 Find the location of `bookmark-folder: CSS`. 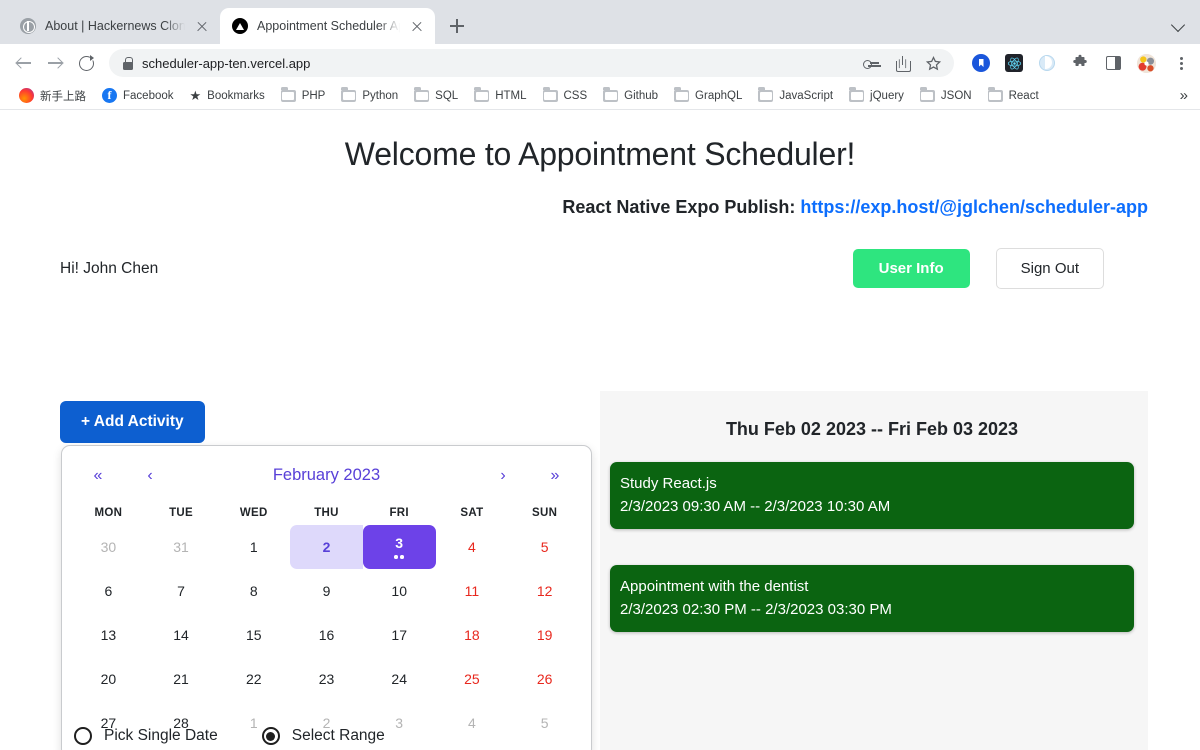

bookmark-folder: CSS is located at coordinates (565, 94).